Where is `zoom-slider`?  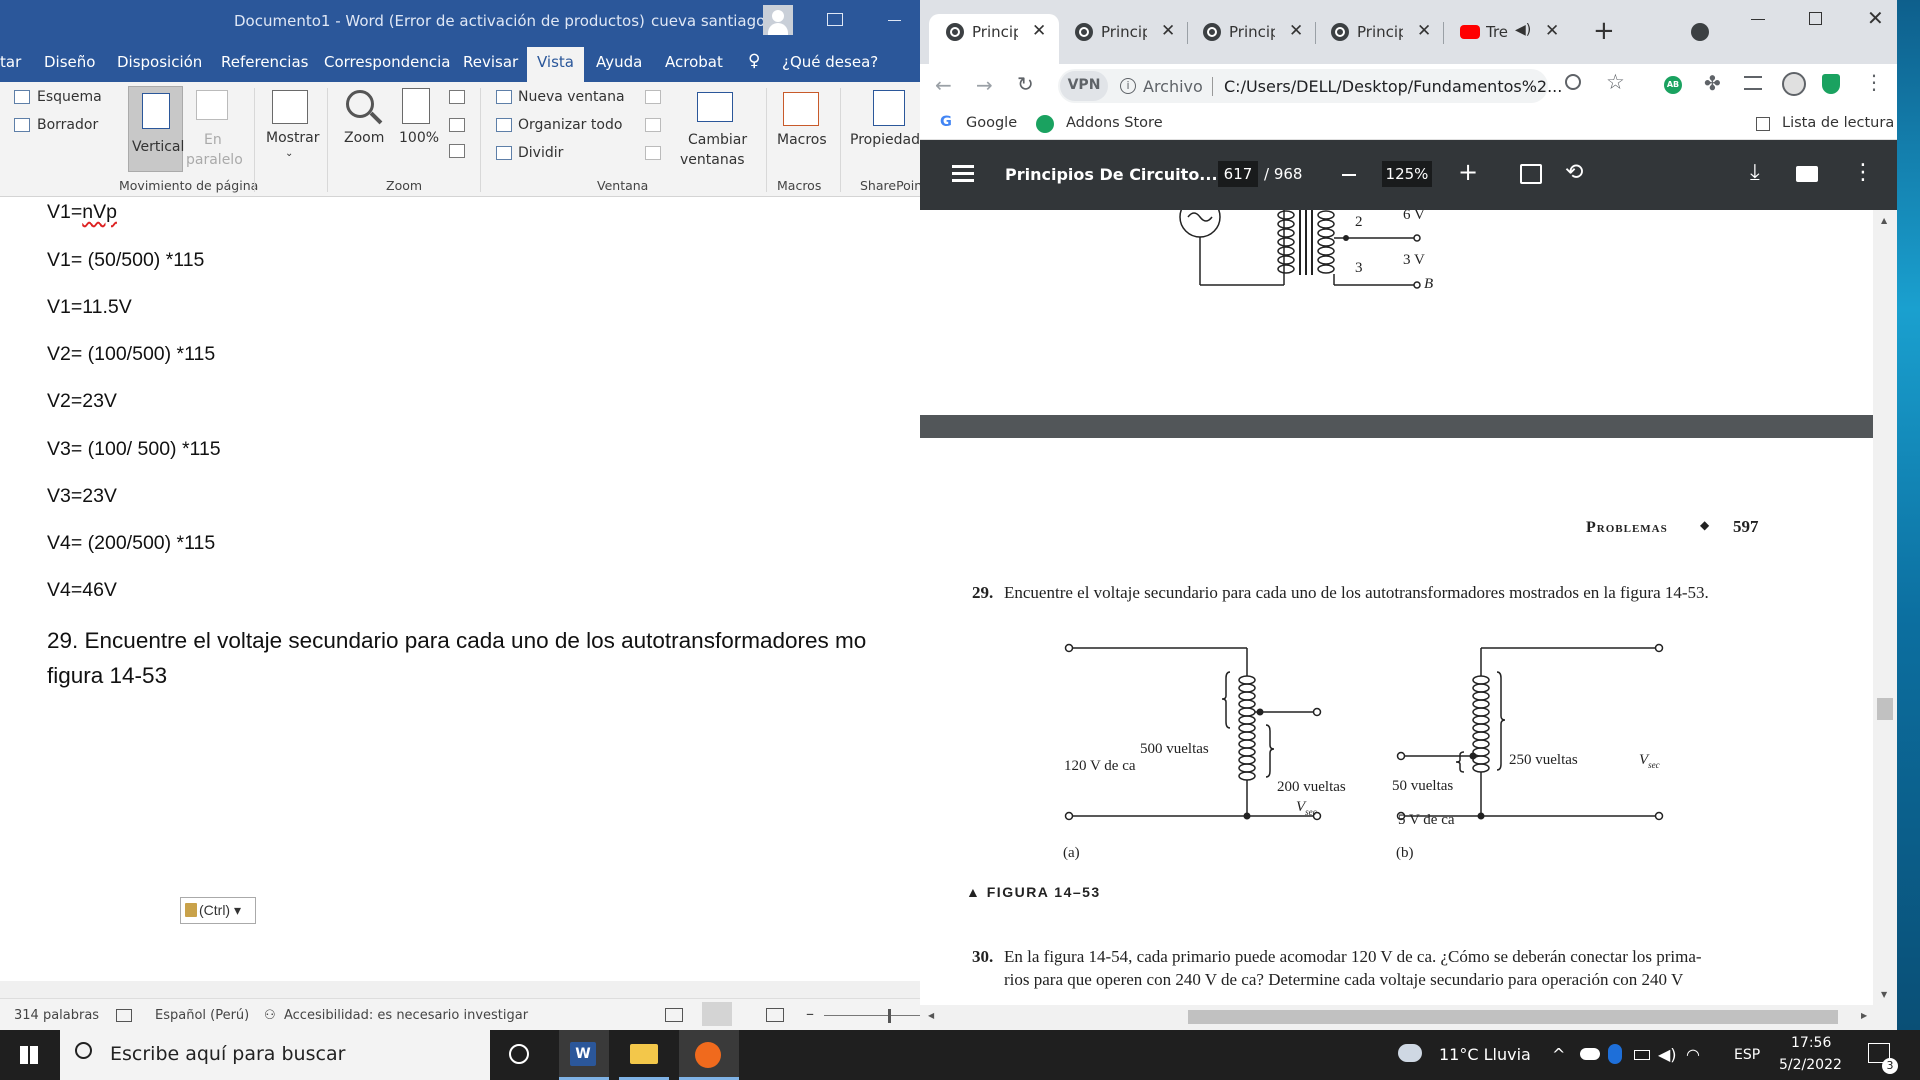
zoom-slider is located at coordinates (872, 1015).